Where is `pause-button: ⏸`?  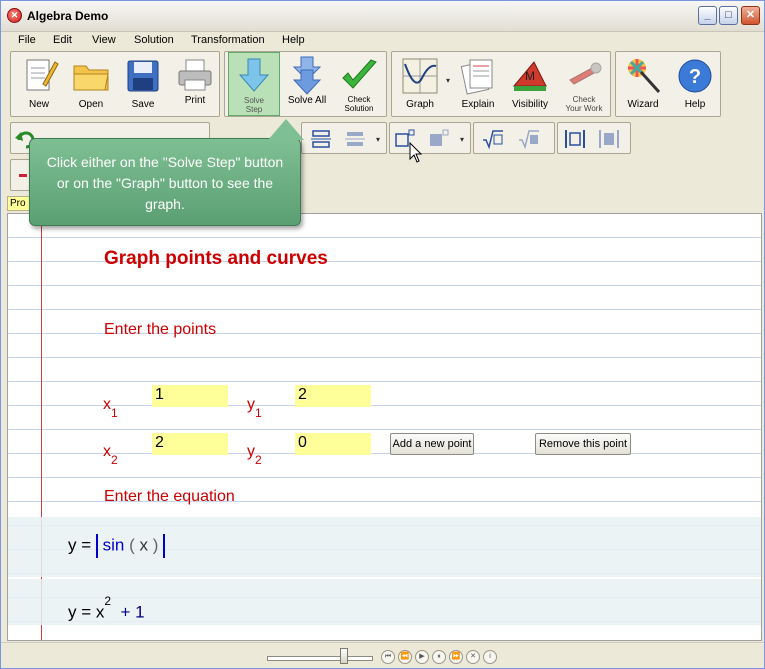
pause-button: ⏸ is located at coordinates (439, 657).